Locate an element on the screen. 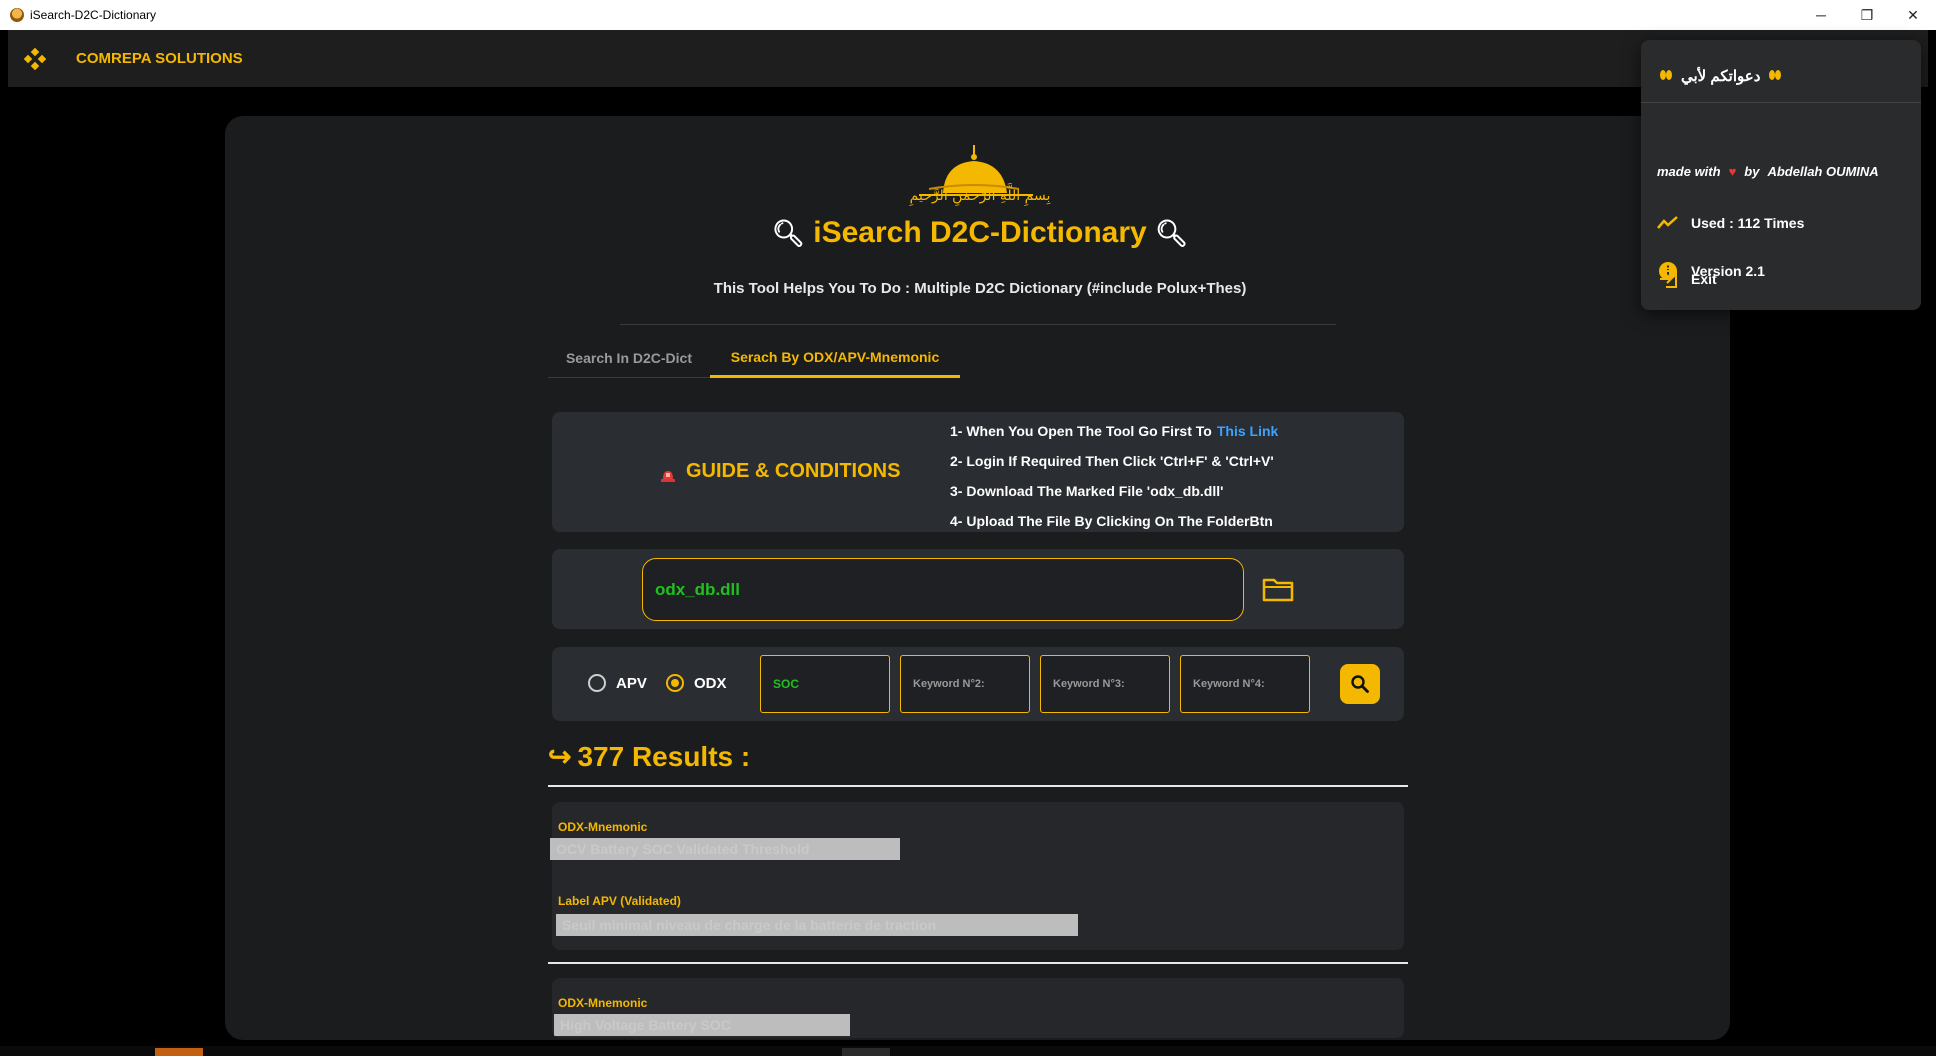 This screenshot has width=1936, height=1056. credits-line: made with ♥ by Abdellah OUMINA is located at coordinates (1768, 171).